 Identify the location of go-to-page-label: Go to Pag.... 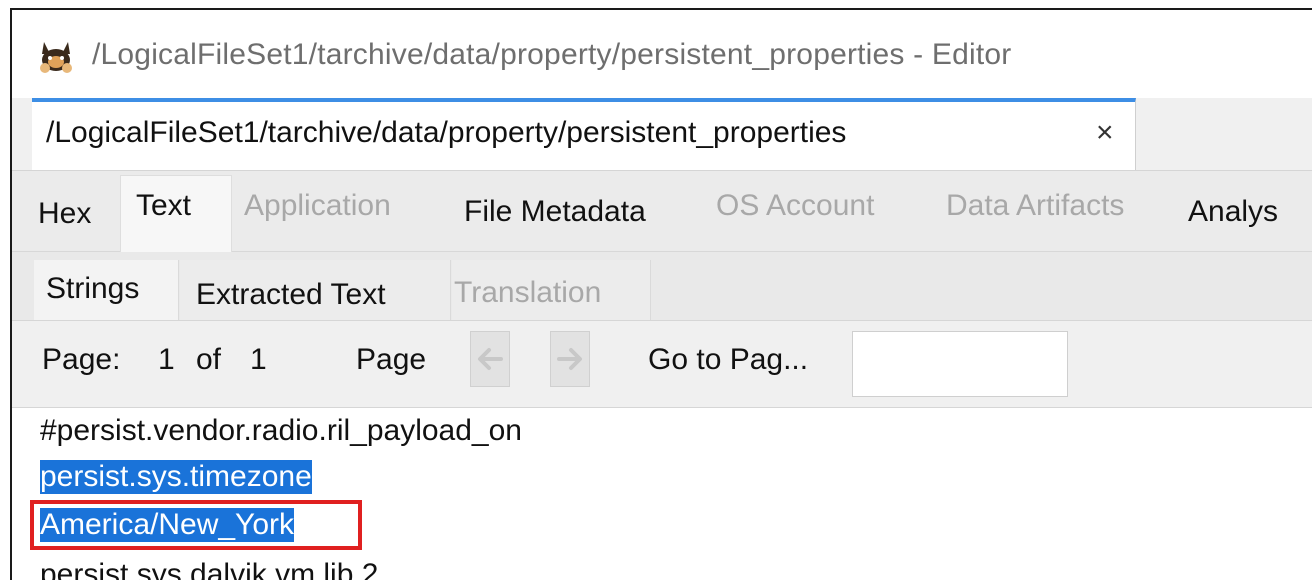
(728, 359).